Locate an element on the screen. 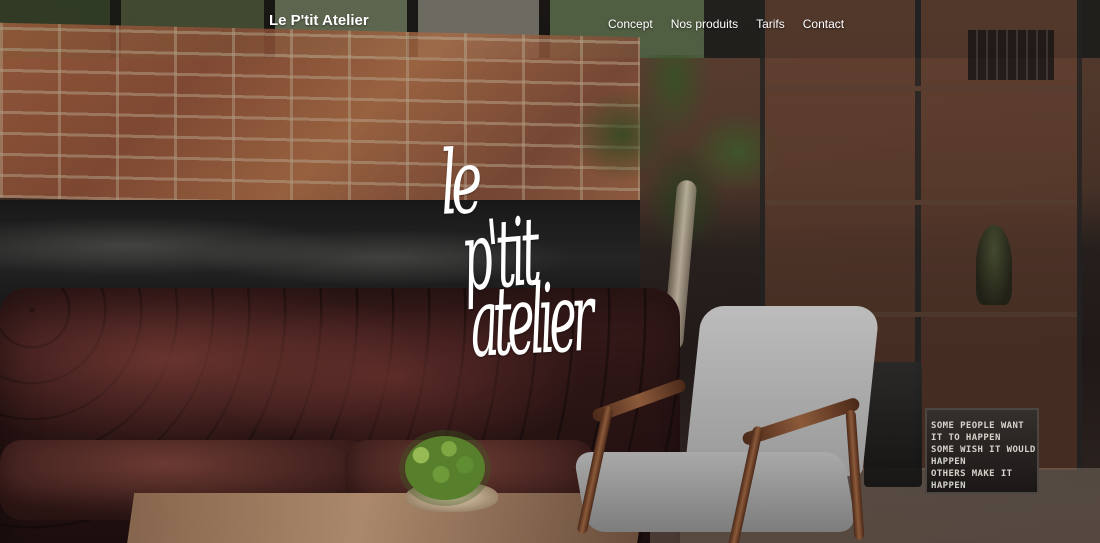 This screenshot has width=1100, height=543. nav-nos-produits: Nos produits is located at coordinates (704, 24).